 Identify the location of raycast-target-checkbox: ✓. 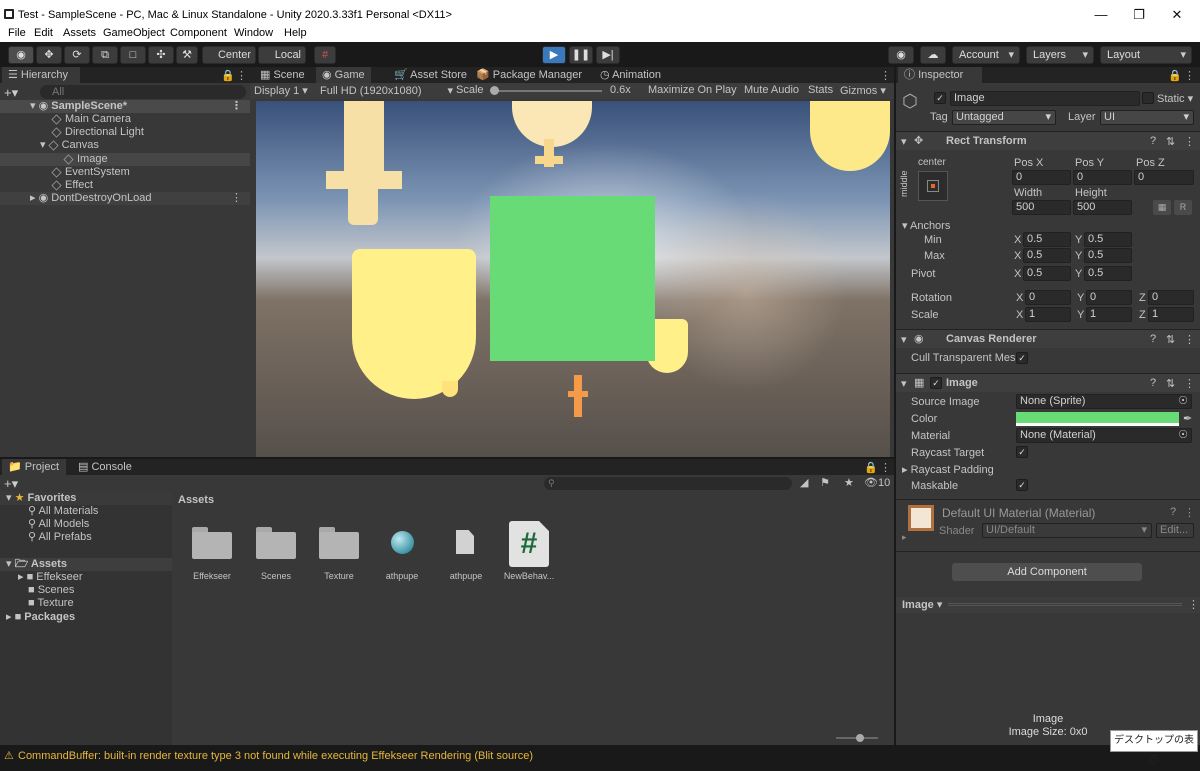
(1022, 452).